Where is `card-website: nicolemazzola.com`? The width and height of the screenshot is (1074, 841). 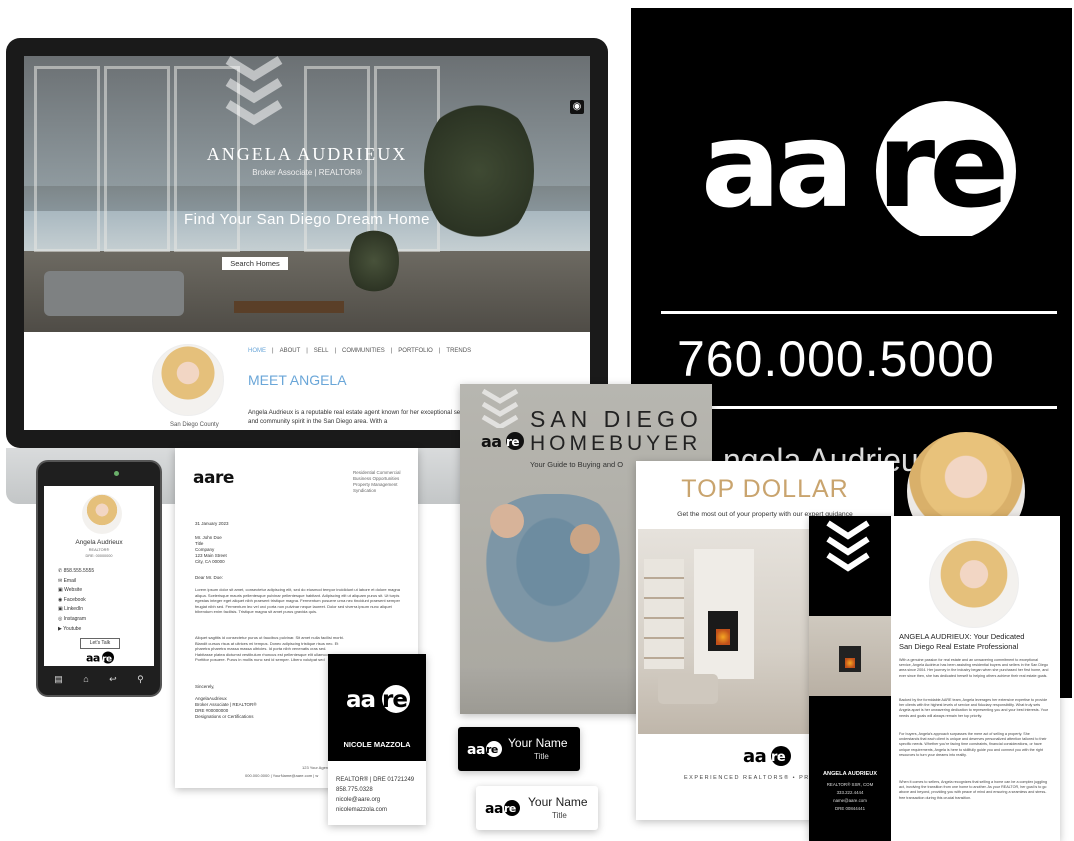
card-website: nicolemazzola.com is located at coordinates (362, 810).